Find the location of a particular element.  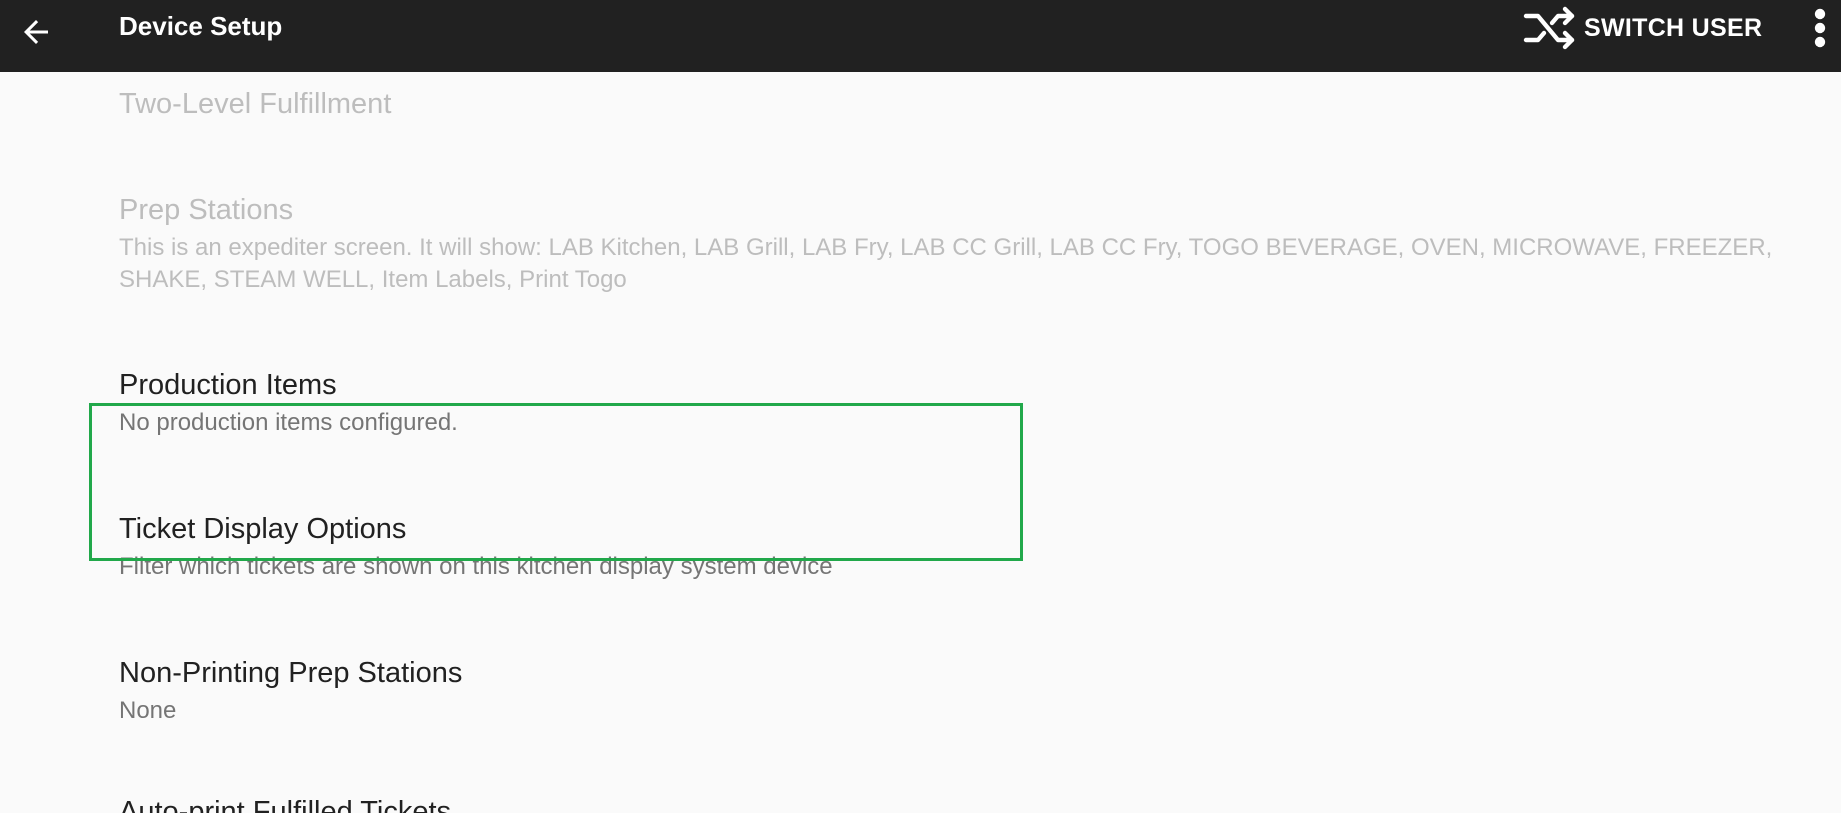

back-button is located at coordinates (36, 32).